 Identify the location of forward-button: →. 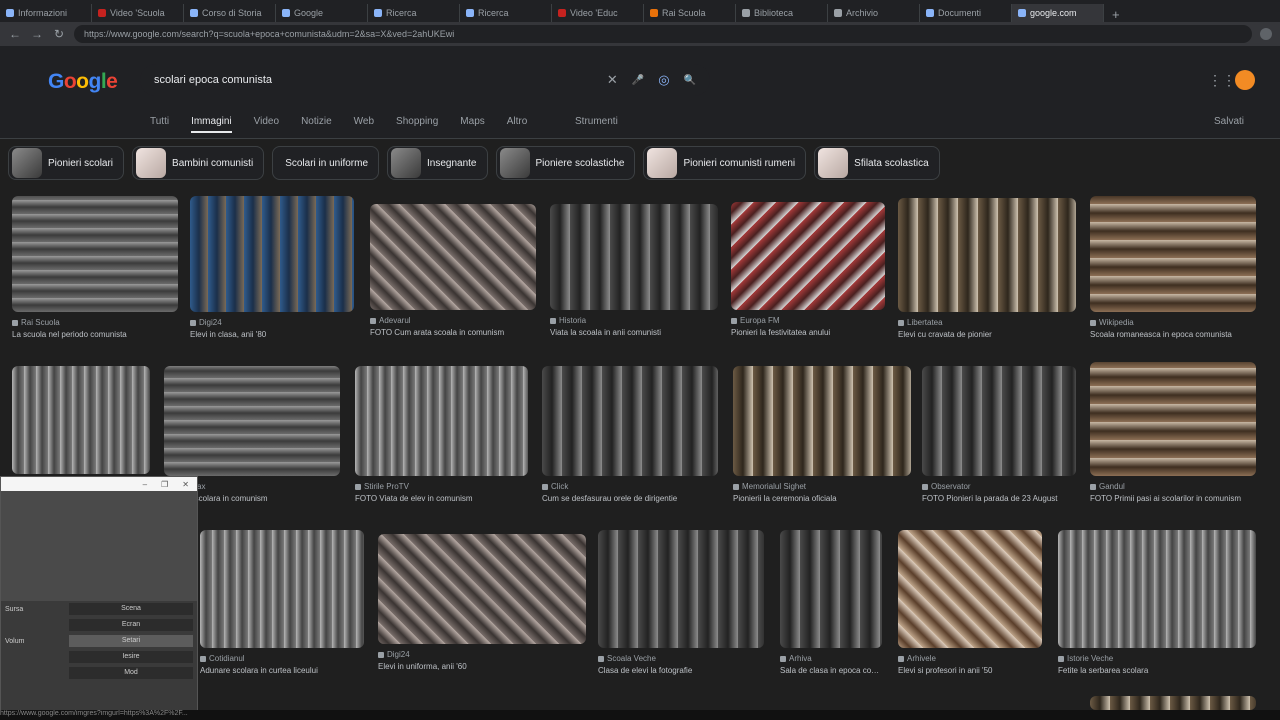
(37, 34).